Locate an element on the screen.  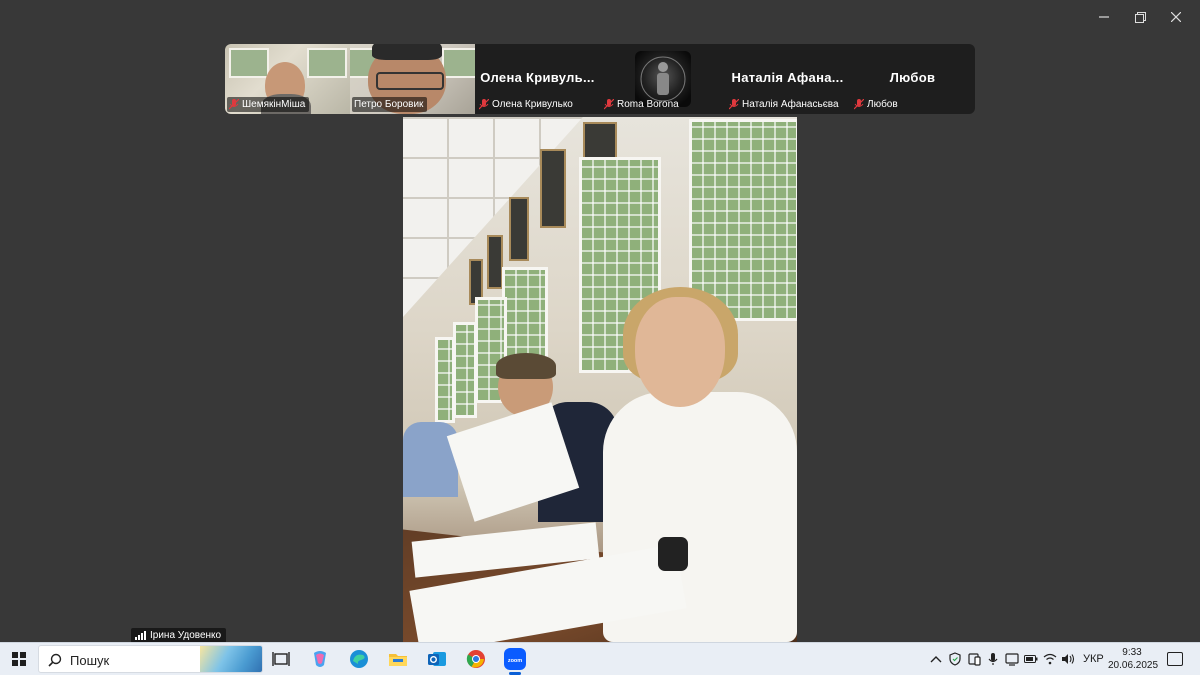
person-man-hair is located at coordinates (526, 366).